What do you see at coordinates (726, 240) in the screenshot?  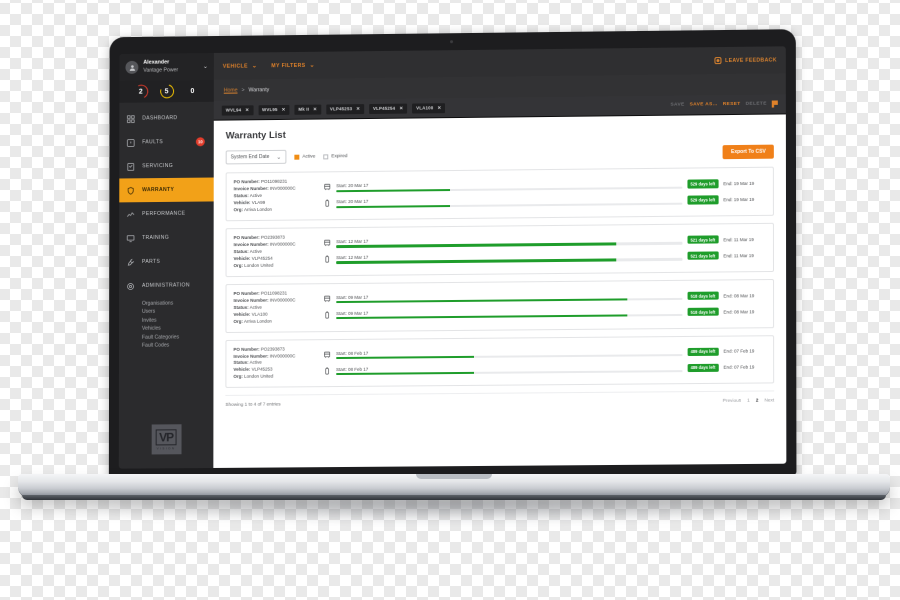 I see `warranty-status-group: 521 days left End: 11 Mar 19` at bounding box center [726, 240].